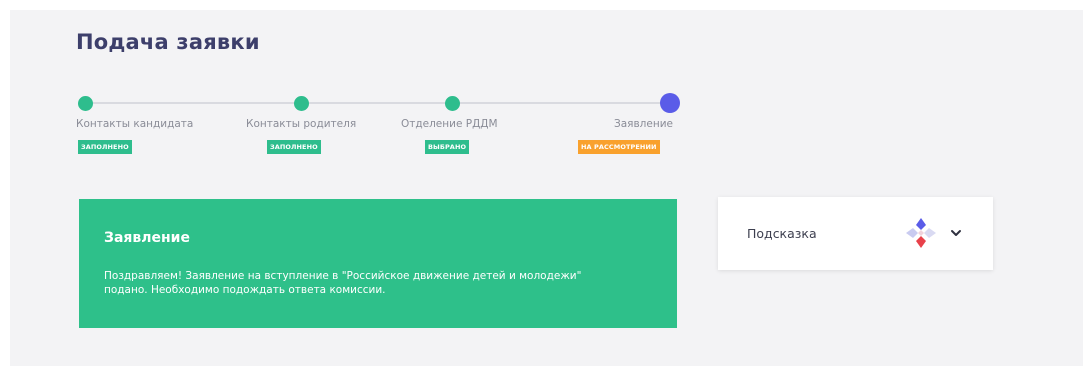  I want to click on step-dot-parent-contacts, so click(301, 103).